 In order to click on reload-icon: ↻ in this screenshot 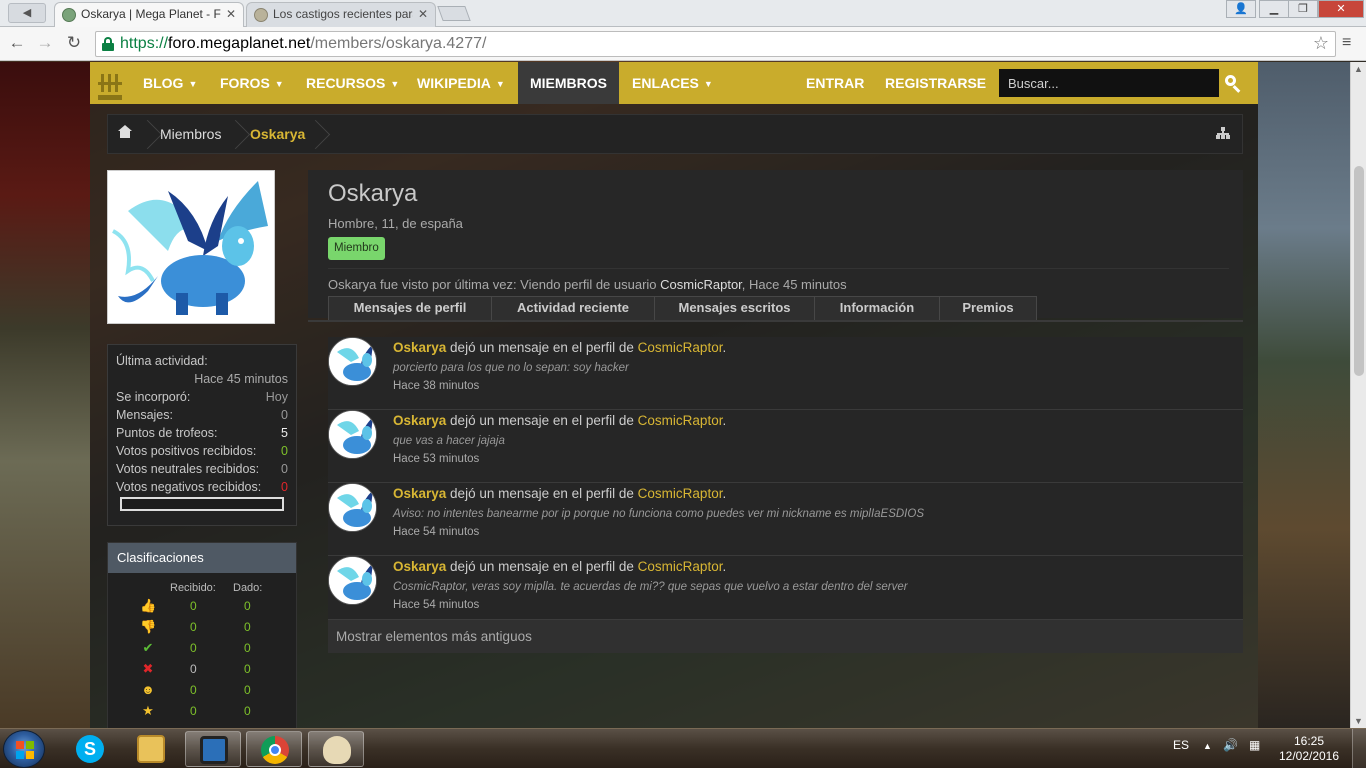, I will do `click(74, 43)`.